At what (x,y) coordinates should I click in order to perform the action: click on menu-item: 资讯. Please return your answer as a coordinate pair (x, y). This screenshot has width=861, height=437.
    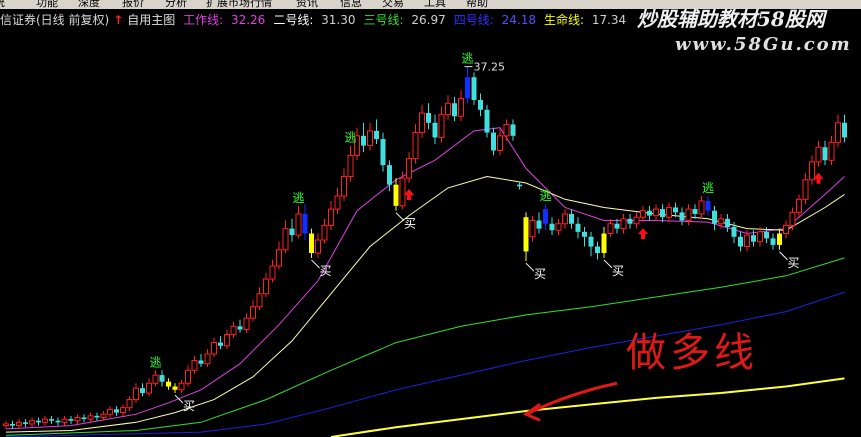
    Looking at the image, I should click on (307, 4).